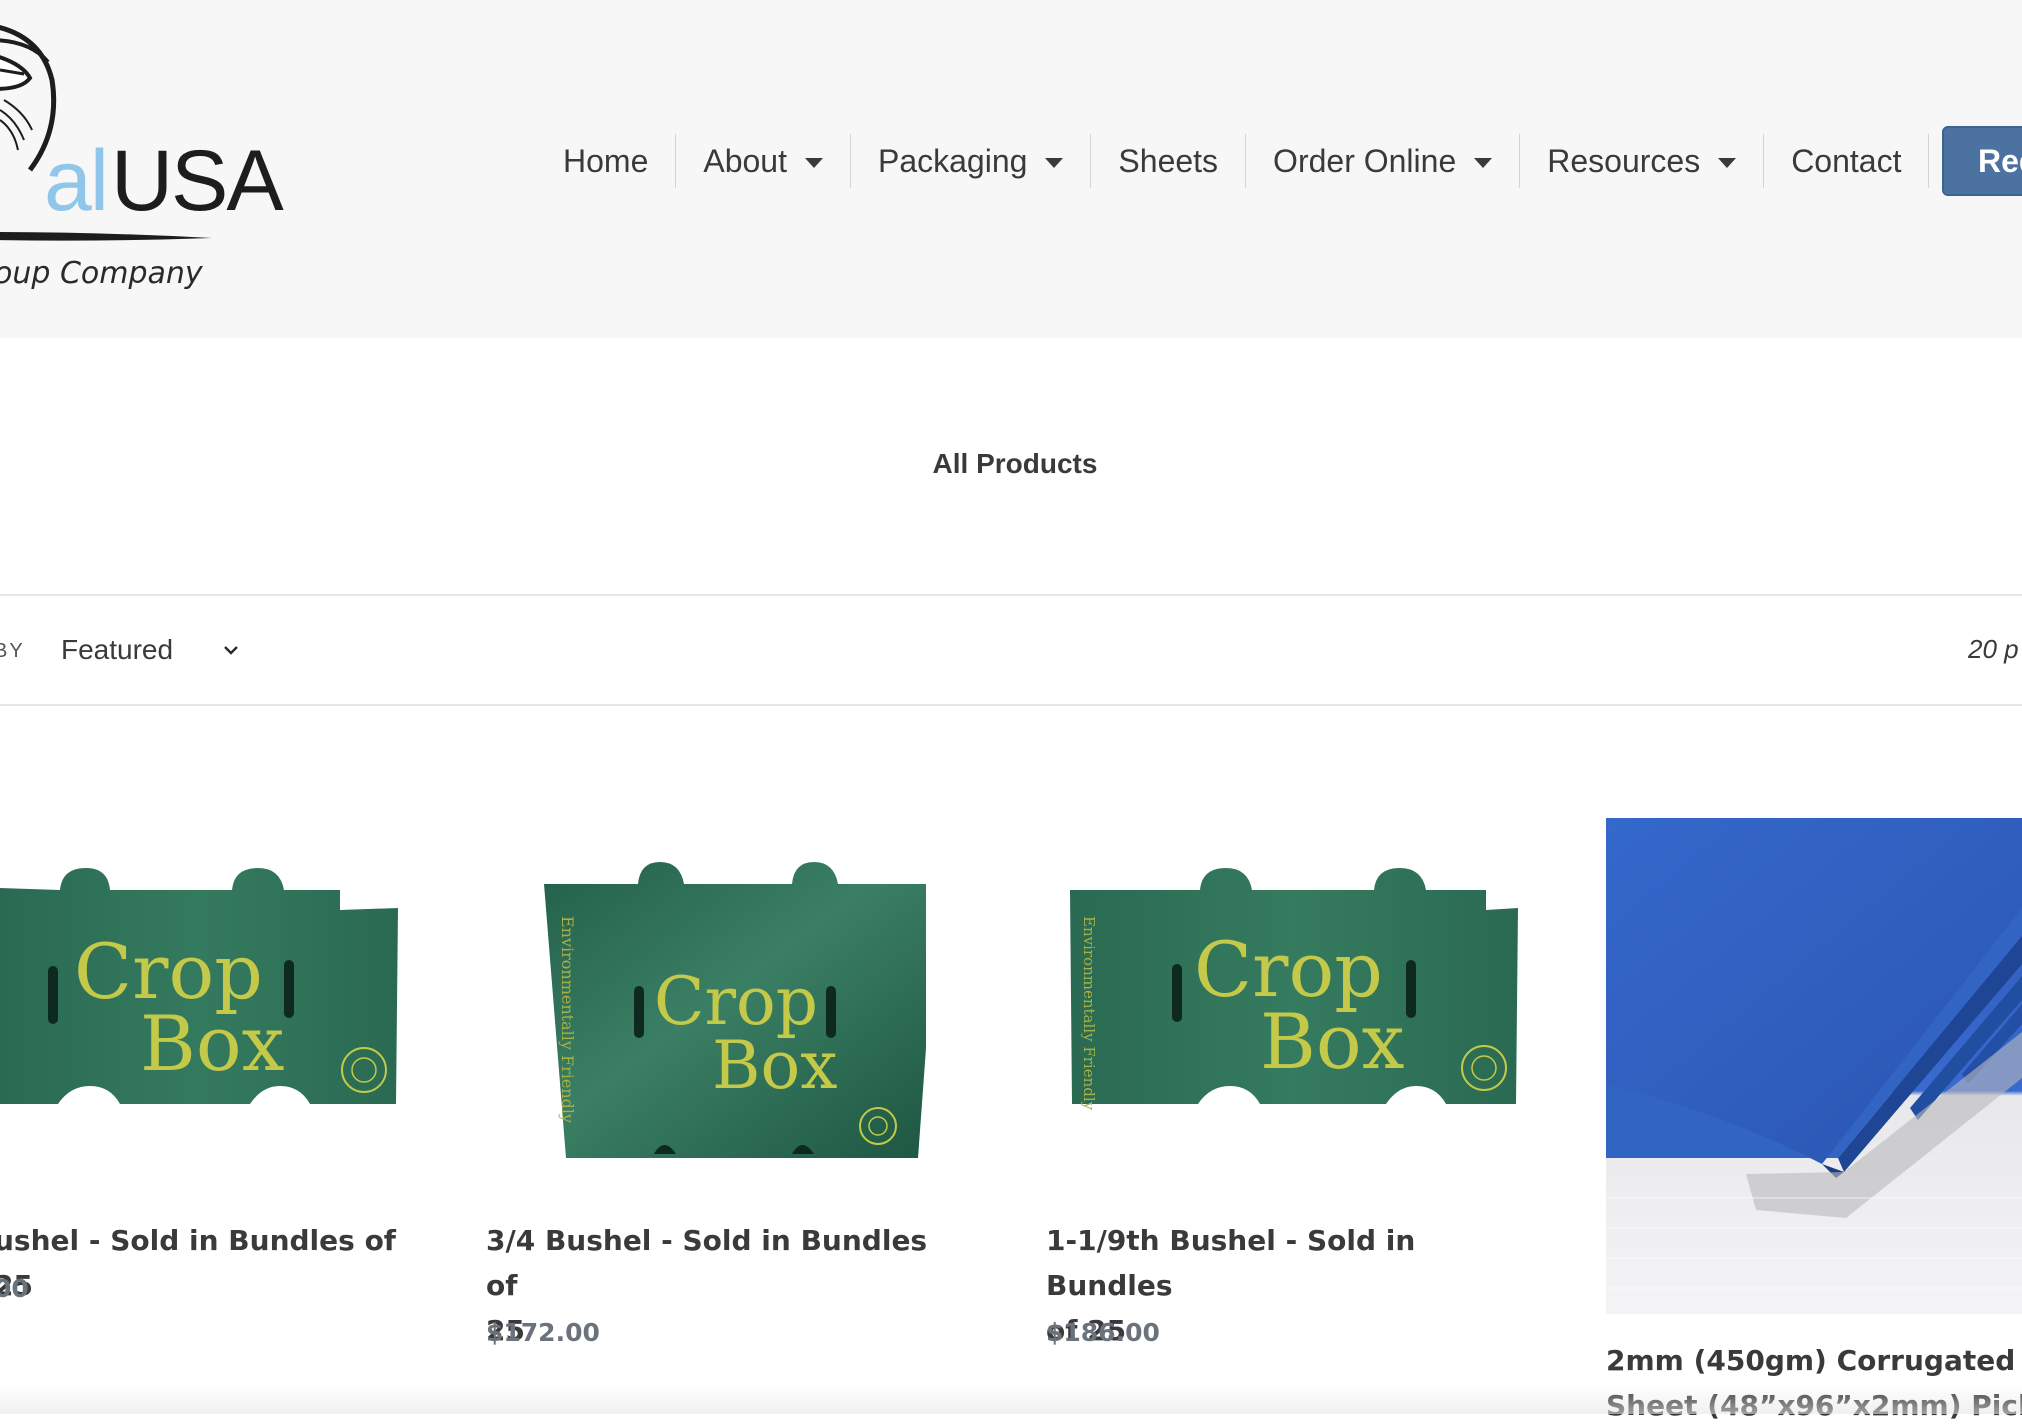 This screenshot has height=1428, width=2022. Describe the element at coordinates (1814, 1066) in the screenshot. I see `product-image` at that location.